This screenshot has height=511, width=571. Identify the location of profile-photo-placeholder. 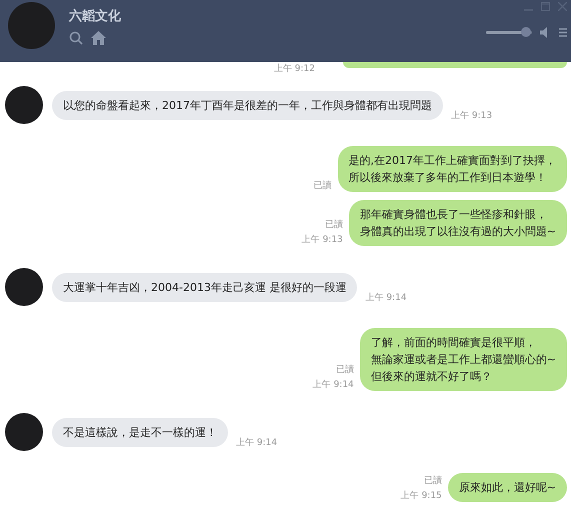
(31, 25).